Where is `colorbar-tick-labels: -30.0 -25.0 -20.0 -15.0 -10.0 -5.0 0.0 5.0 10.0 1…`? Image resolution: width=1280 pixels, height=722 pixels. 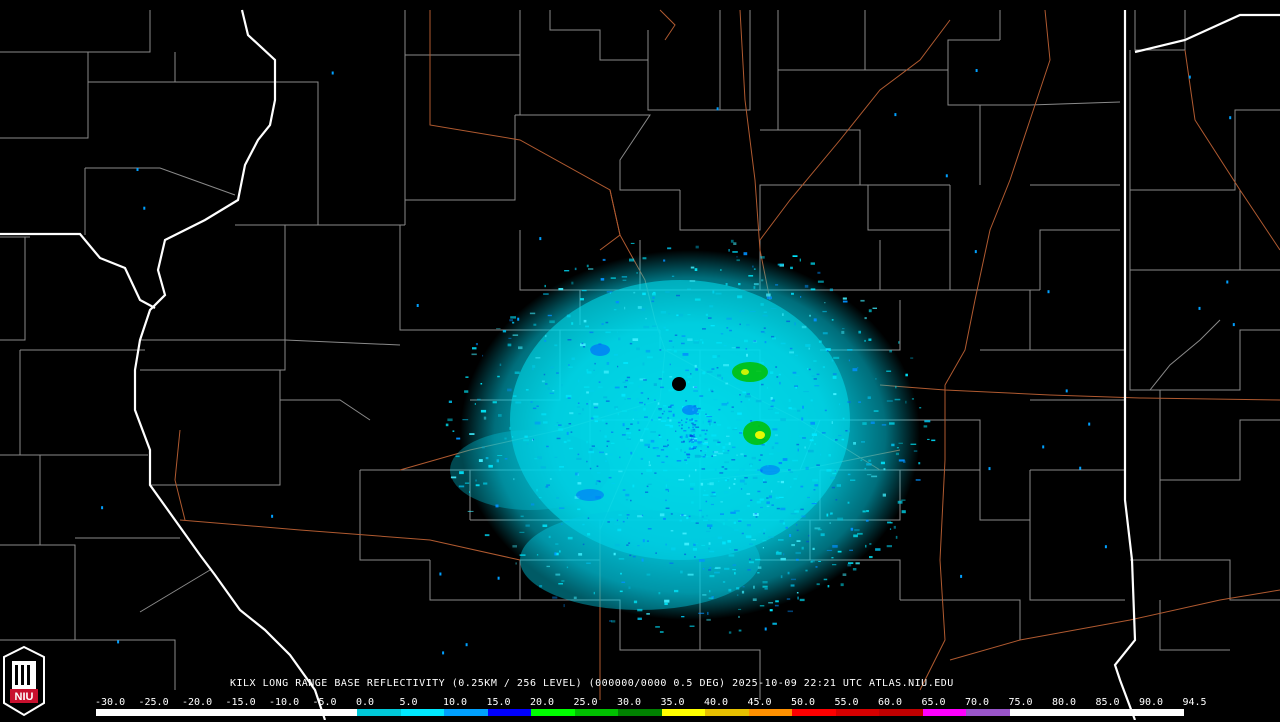 colorbar-tick-labels: -30.0 -25.0 -20.0 -15.0 -10.0 -5.0 0.0 5.0 10.0 1… is located at coordinates (651, 703).